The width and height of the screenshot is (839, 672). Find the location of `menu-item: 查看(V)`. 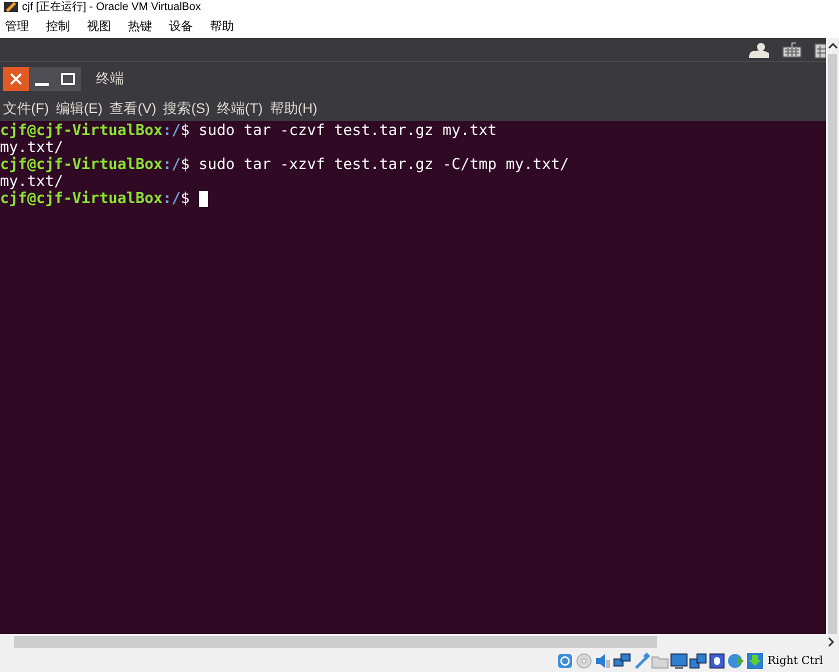

menu-item: 查看(V) is located at coordinates (133, 108).